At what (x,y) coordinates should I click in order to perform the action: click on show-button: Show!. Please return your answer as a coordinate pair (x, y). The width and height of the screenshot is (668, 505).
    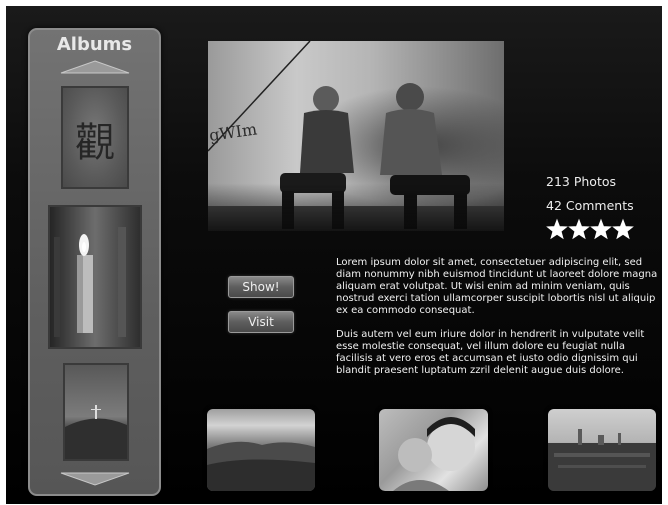
    Looking at the image, I should click on (261, 287).